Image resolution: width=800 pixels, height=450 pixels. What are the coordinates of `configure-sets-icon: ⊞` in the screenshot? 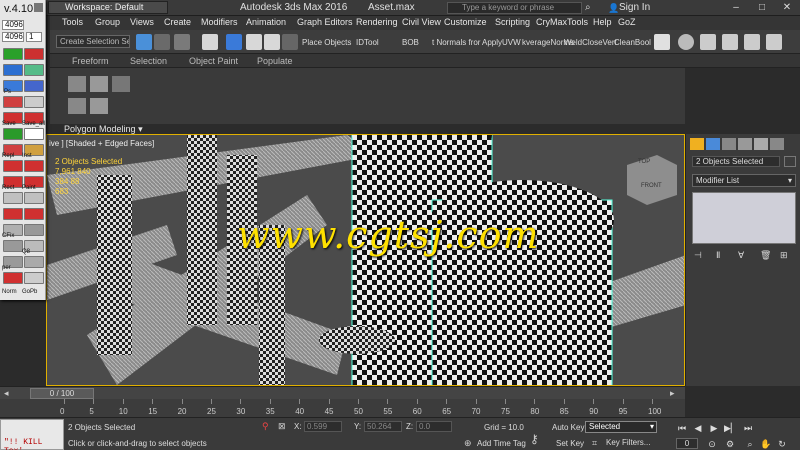 It's located at (784, 255).